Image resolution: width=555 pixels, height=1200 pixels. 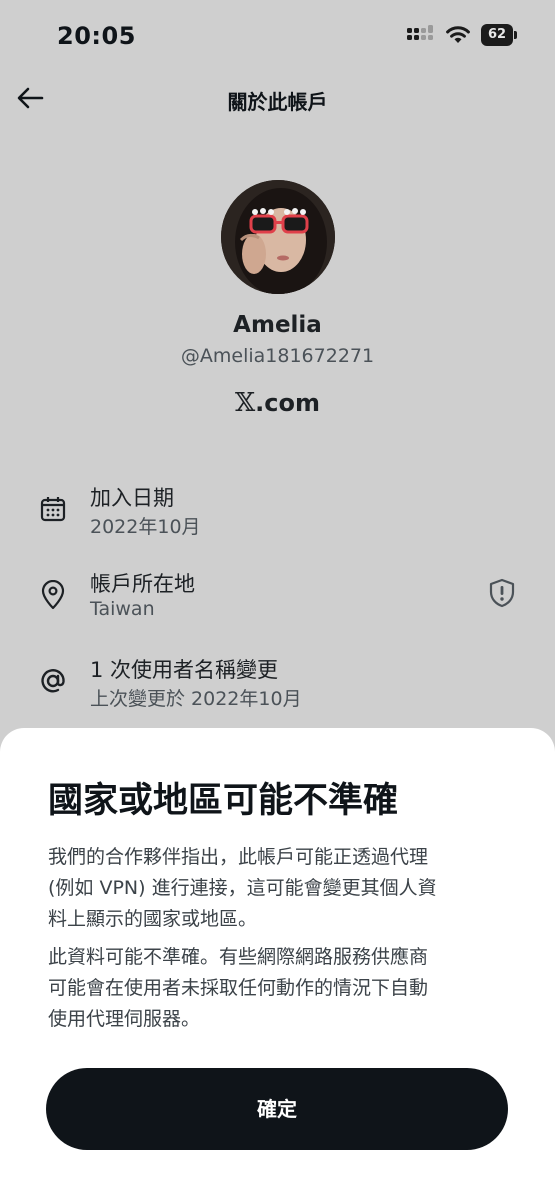 I want to click on sheet-title: 國家或地區可能不準確, so click(x=223, y=801).